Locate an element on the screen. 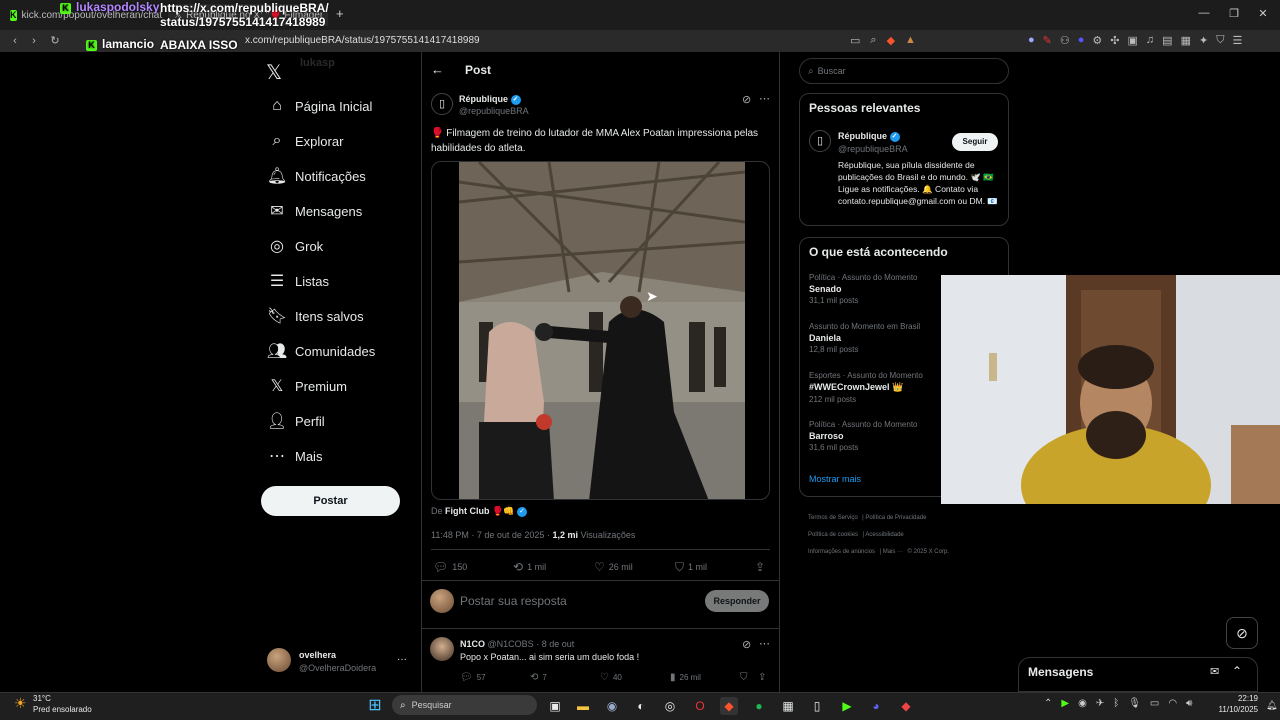 The image size is (1280, 720). reply-reply-button: 💬︎ 57 is located at coordinates (473, 677).